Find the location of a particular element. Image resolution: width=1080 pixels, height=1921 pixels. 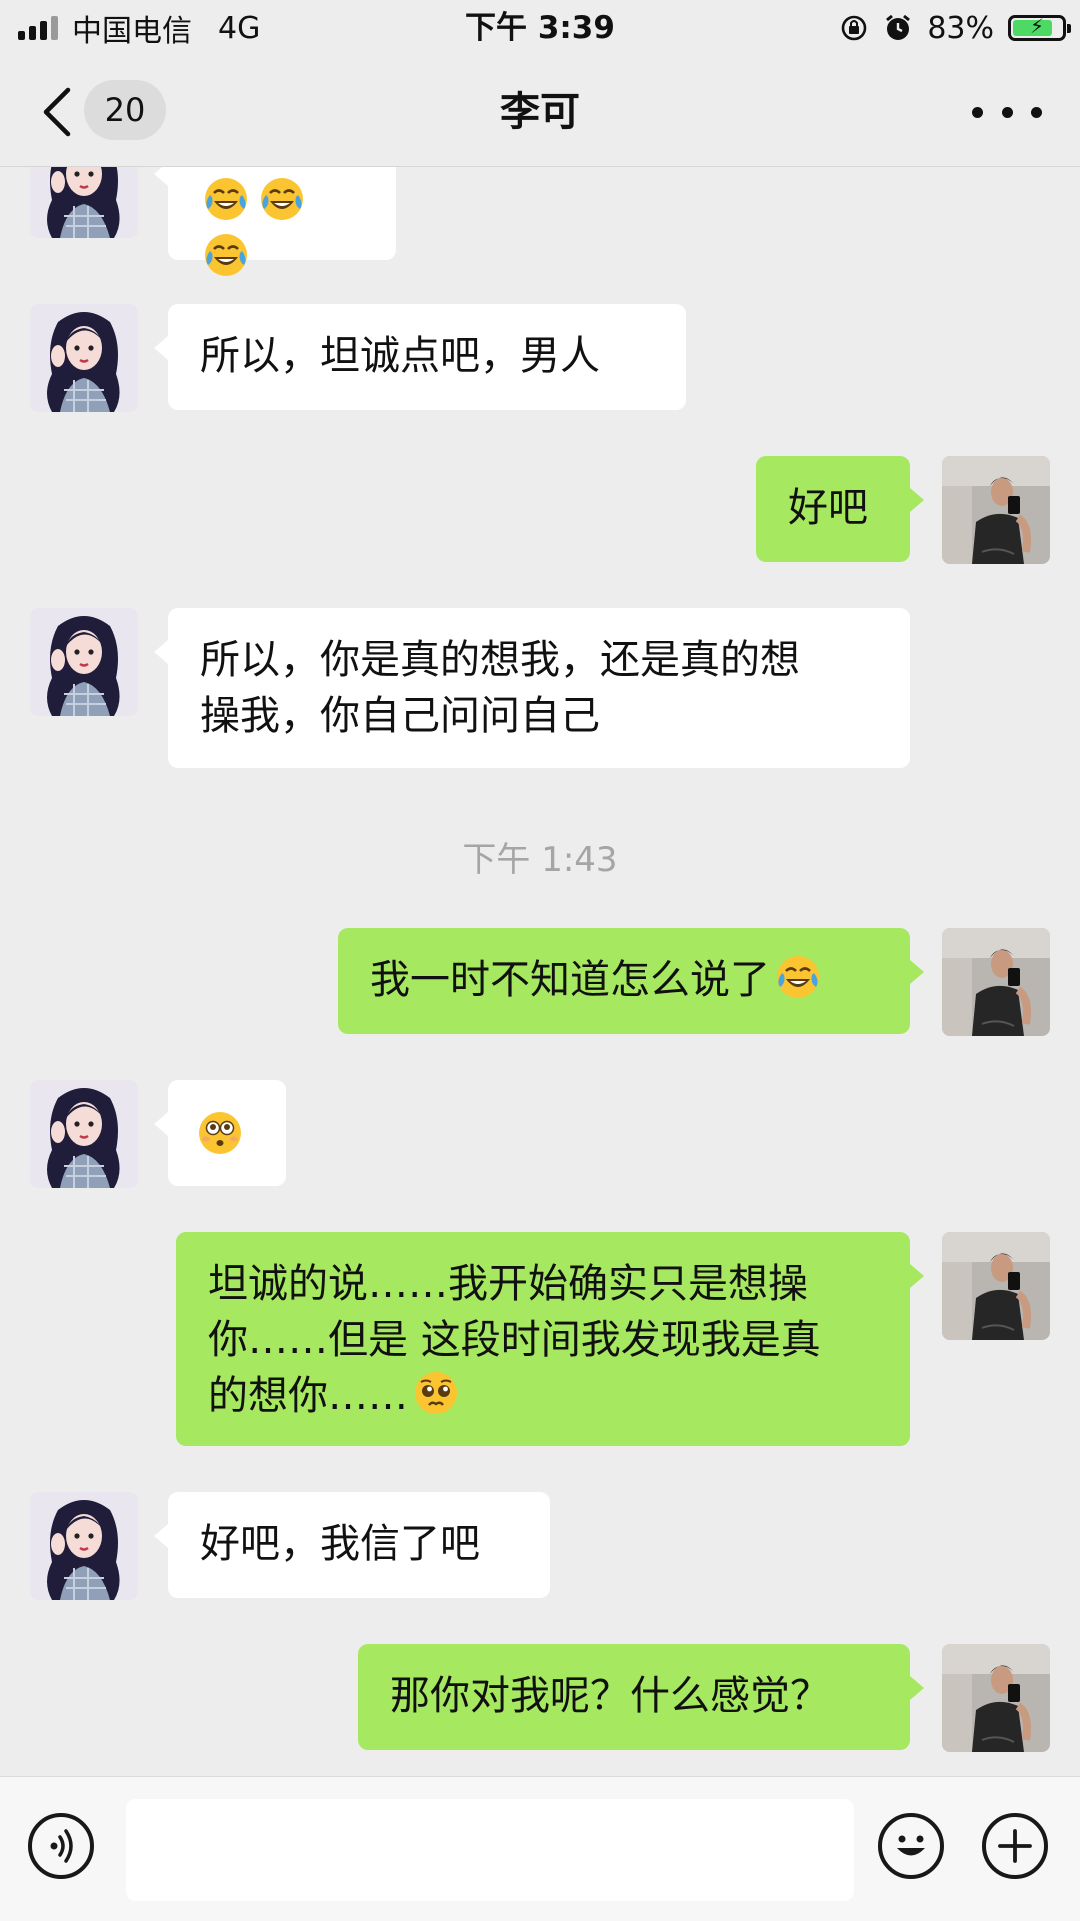

voice-button is located at coordinates (61, 1846).